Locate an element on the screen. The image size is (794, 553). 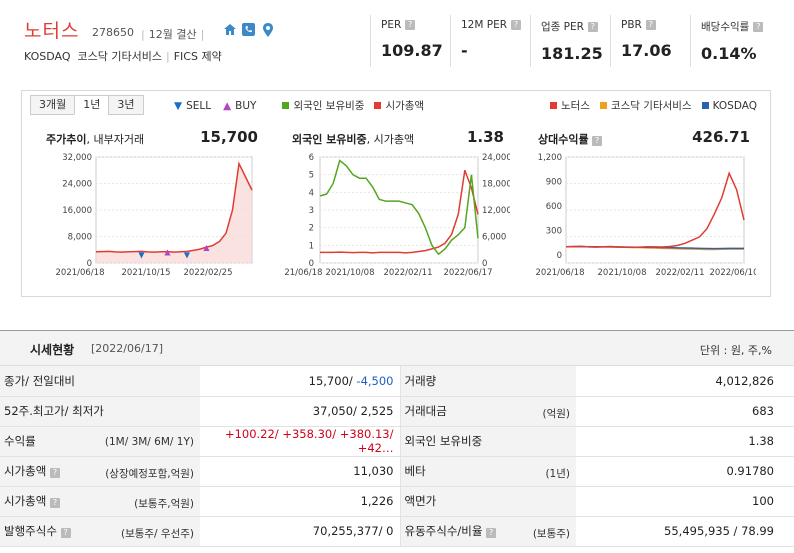
y-tick-label: 900 is located at coordinates (554, 182).